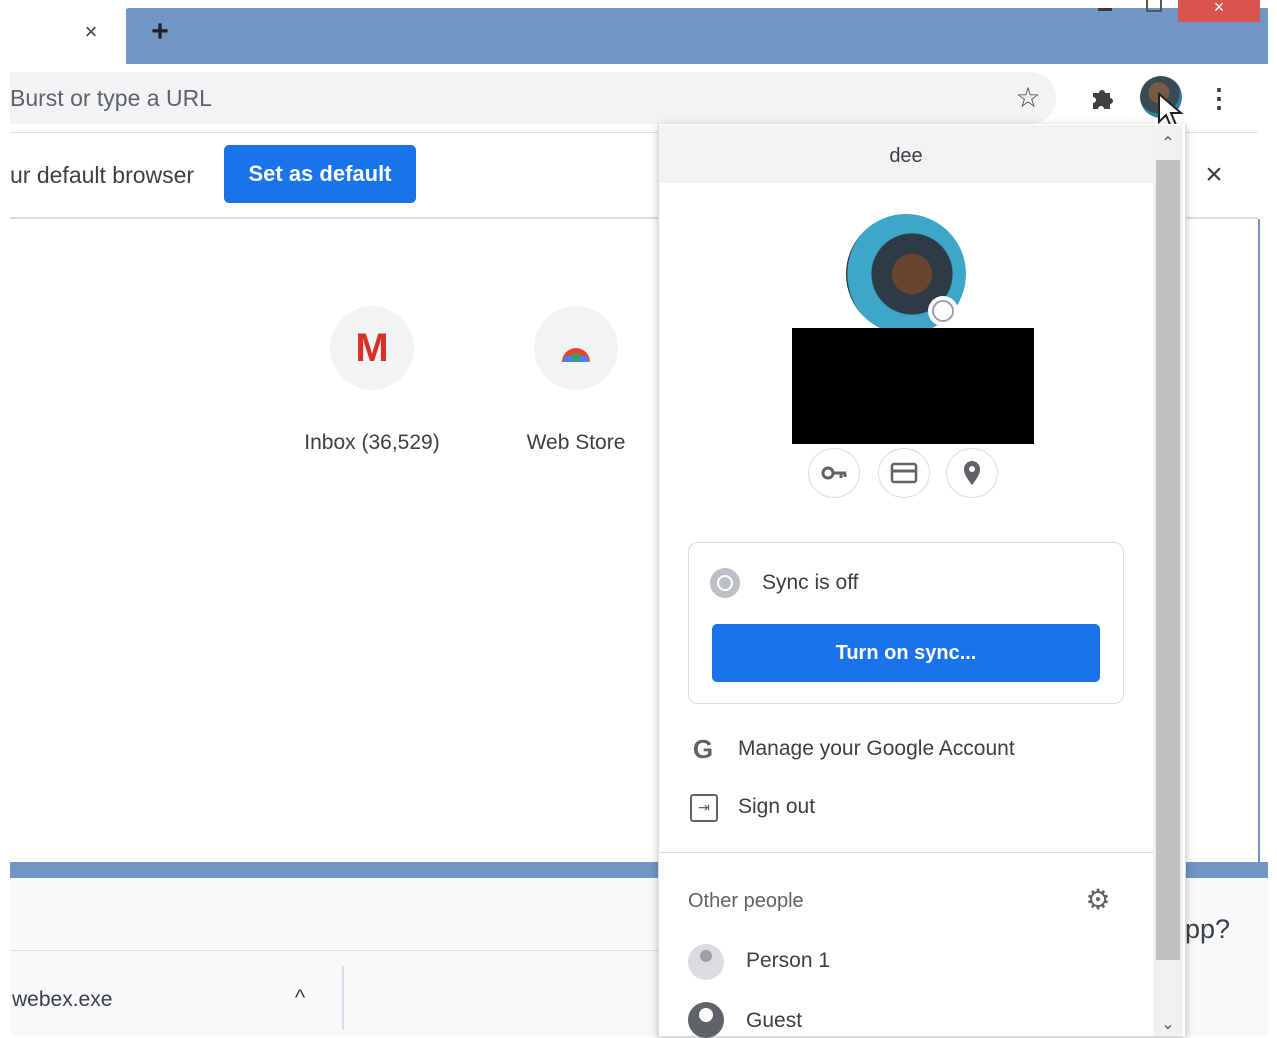 Image resolution: width=1277 pixels, height=1038 pixels. Describe the element at coordinates (1102, 98) in the screenshot. I see `extensions-puzzle-icon` at that location.